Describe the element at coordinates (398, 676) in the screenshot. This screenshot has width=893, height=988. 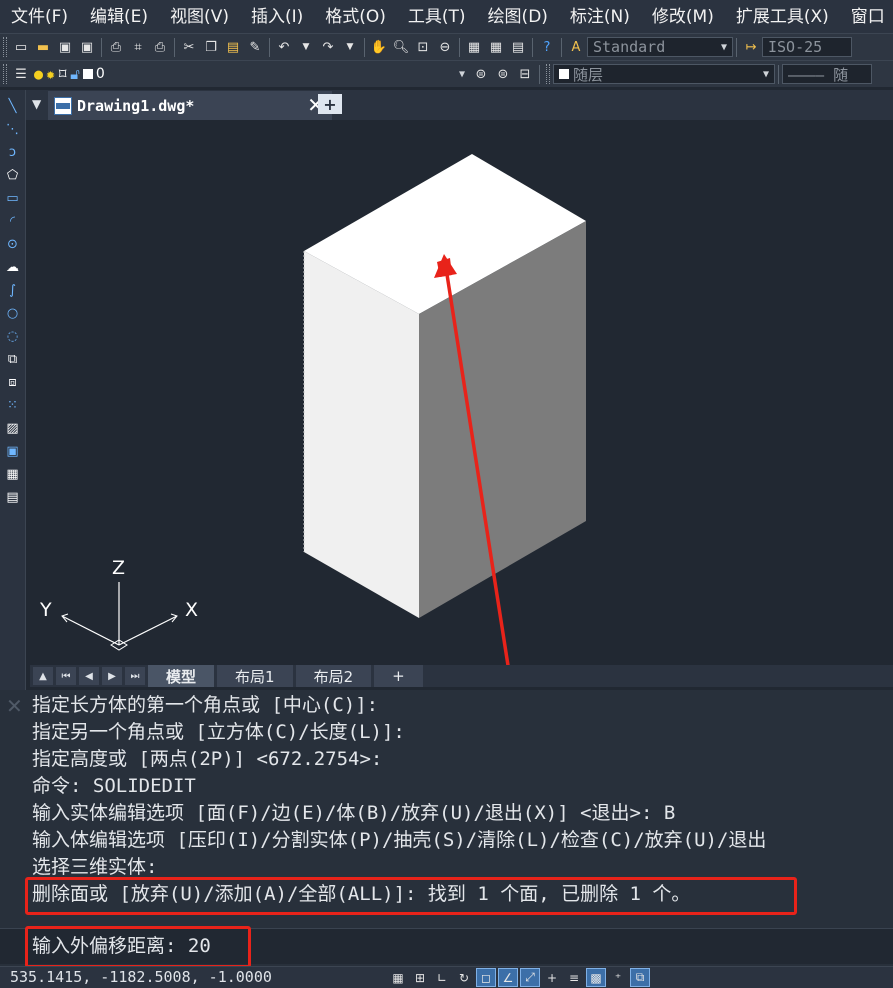
I see `add-layout-tab: +` at that location.